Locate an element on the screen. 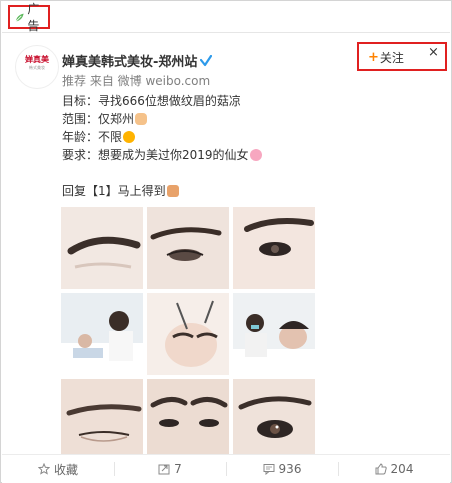 Image resolution: width=452 pixels, height=483 pixels. arm-emoji-icon is located at coordinates (172, 191).